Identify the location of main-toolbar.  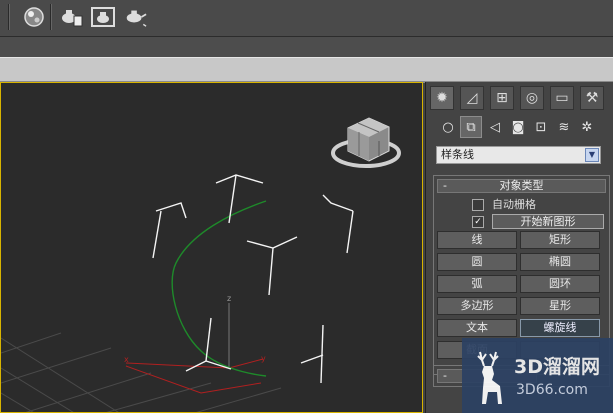
(306, 18).